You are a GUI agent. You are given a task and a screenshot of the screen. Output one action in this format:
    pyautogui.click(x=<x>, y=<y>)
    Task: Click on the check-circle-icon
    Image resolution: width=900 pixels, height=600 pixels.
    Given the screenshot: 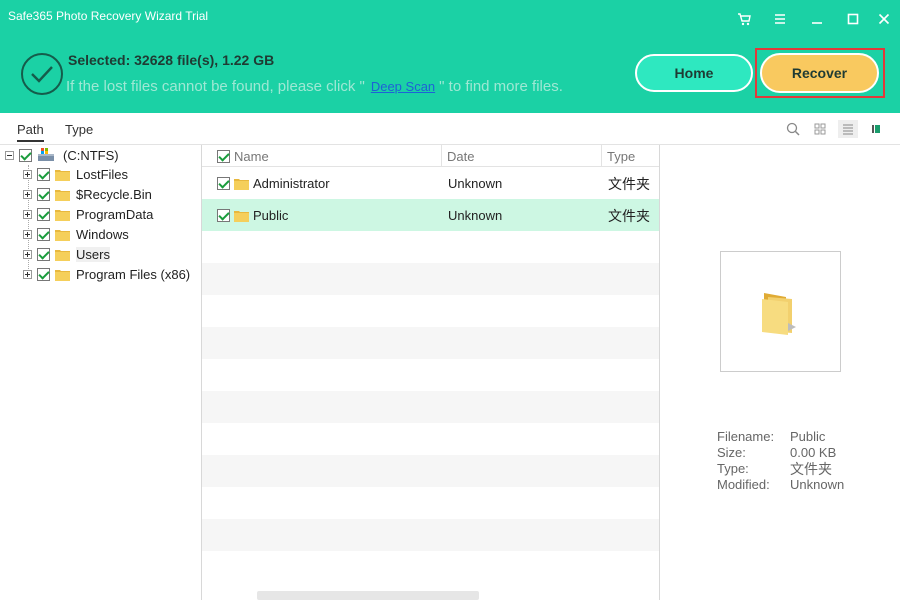 What is the action you would take?
    pyautogui.click(x=42, y=74)
    